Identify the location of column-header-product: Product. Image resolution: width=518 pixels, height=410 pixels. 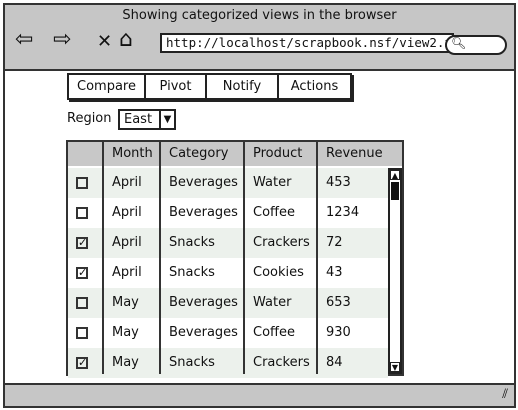
(280, 154).